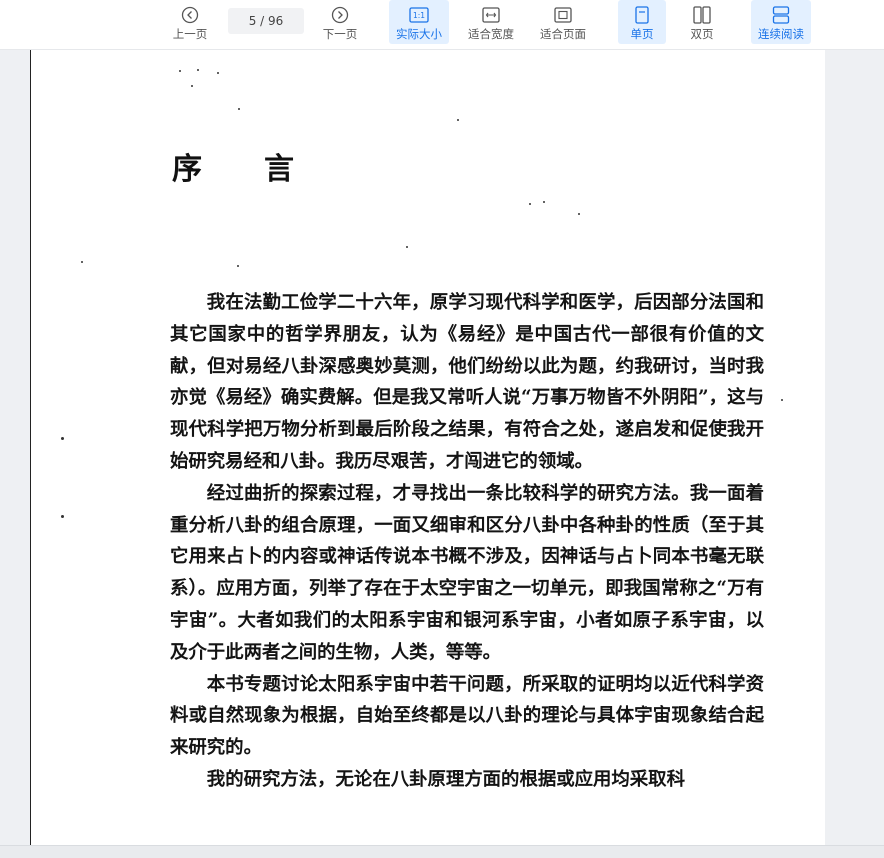  I want to click on actual-size-label: 实际大小, so click(419, 34).